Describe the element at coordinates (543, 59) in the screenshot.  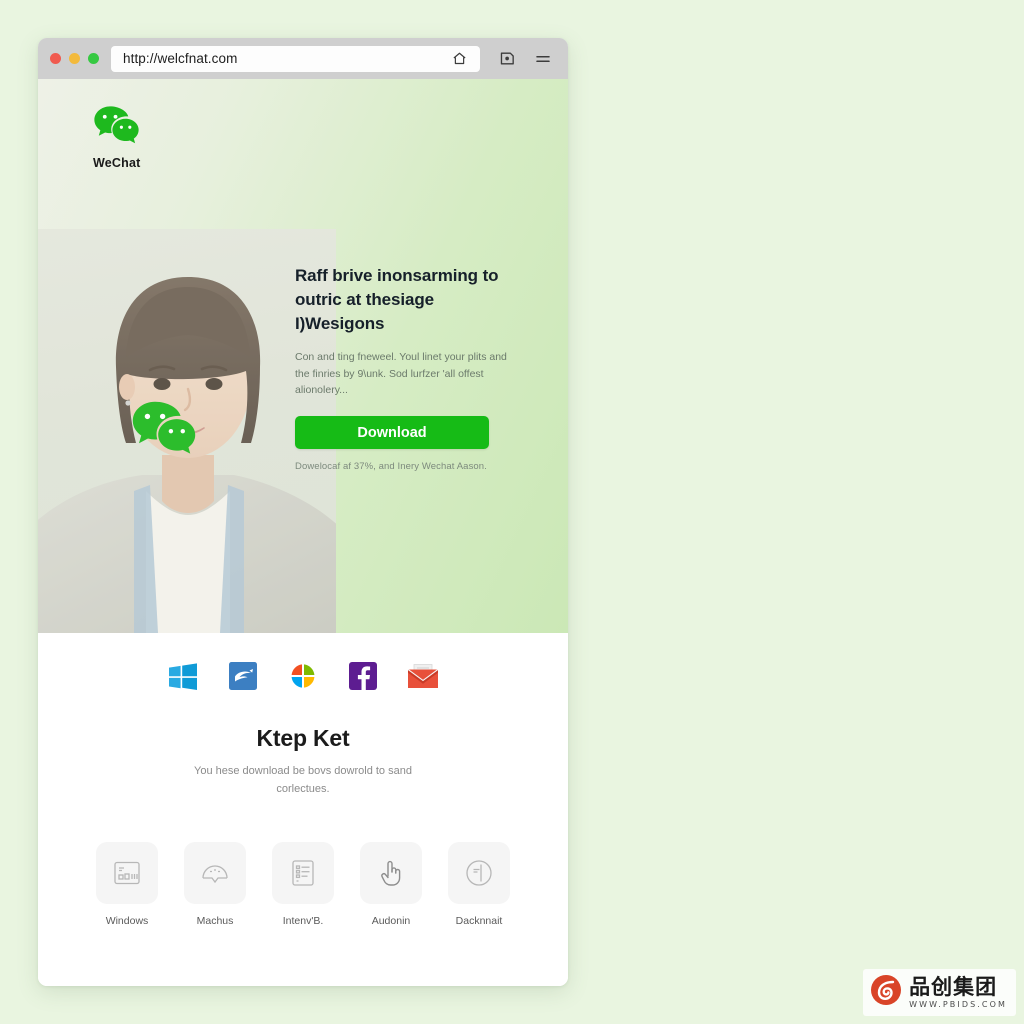
I see `hamburger-menu-icon` at that location.